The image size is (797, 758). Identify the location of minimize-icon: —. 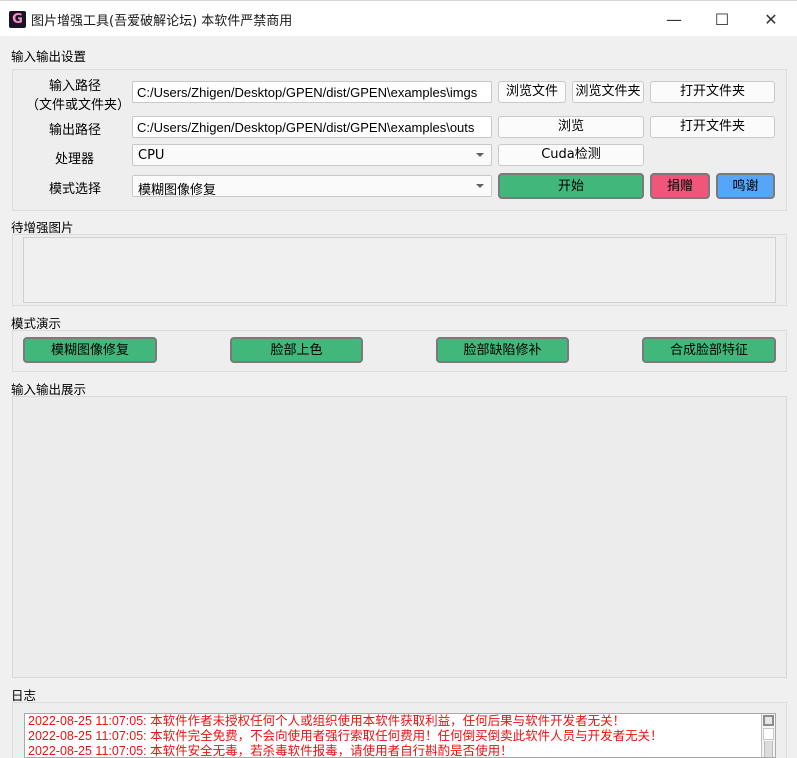
(674, 19).